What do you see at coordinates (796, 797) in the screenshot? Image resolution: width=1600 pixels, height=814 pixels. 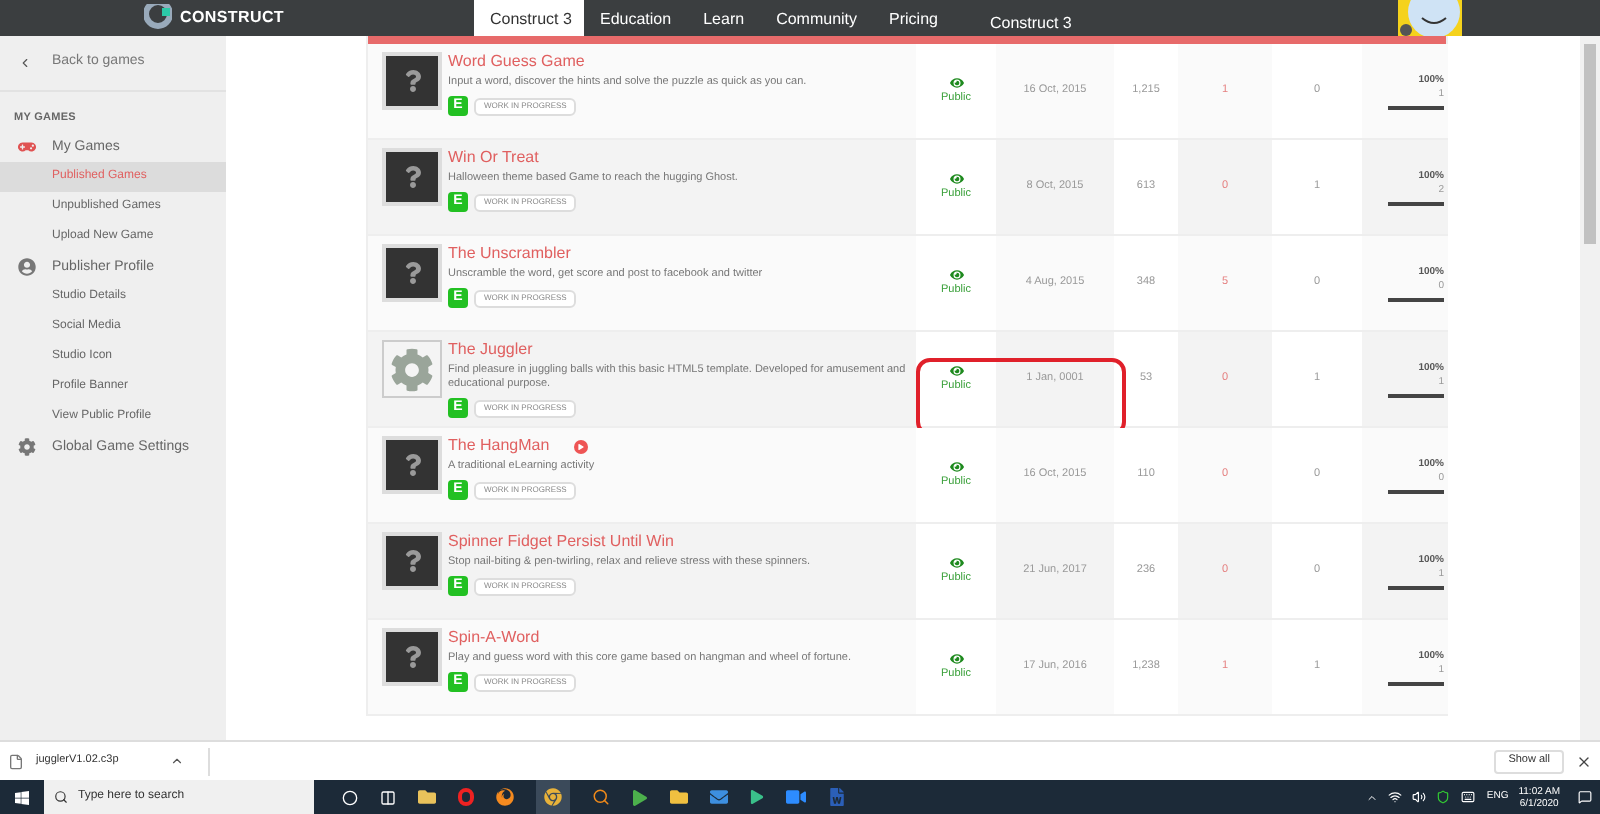 I see `video-icon` at bounding box center [796, 797].